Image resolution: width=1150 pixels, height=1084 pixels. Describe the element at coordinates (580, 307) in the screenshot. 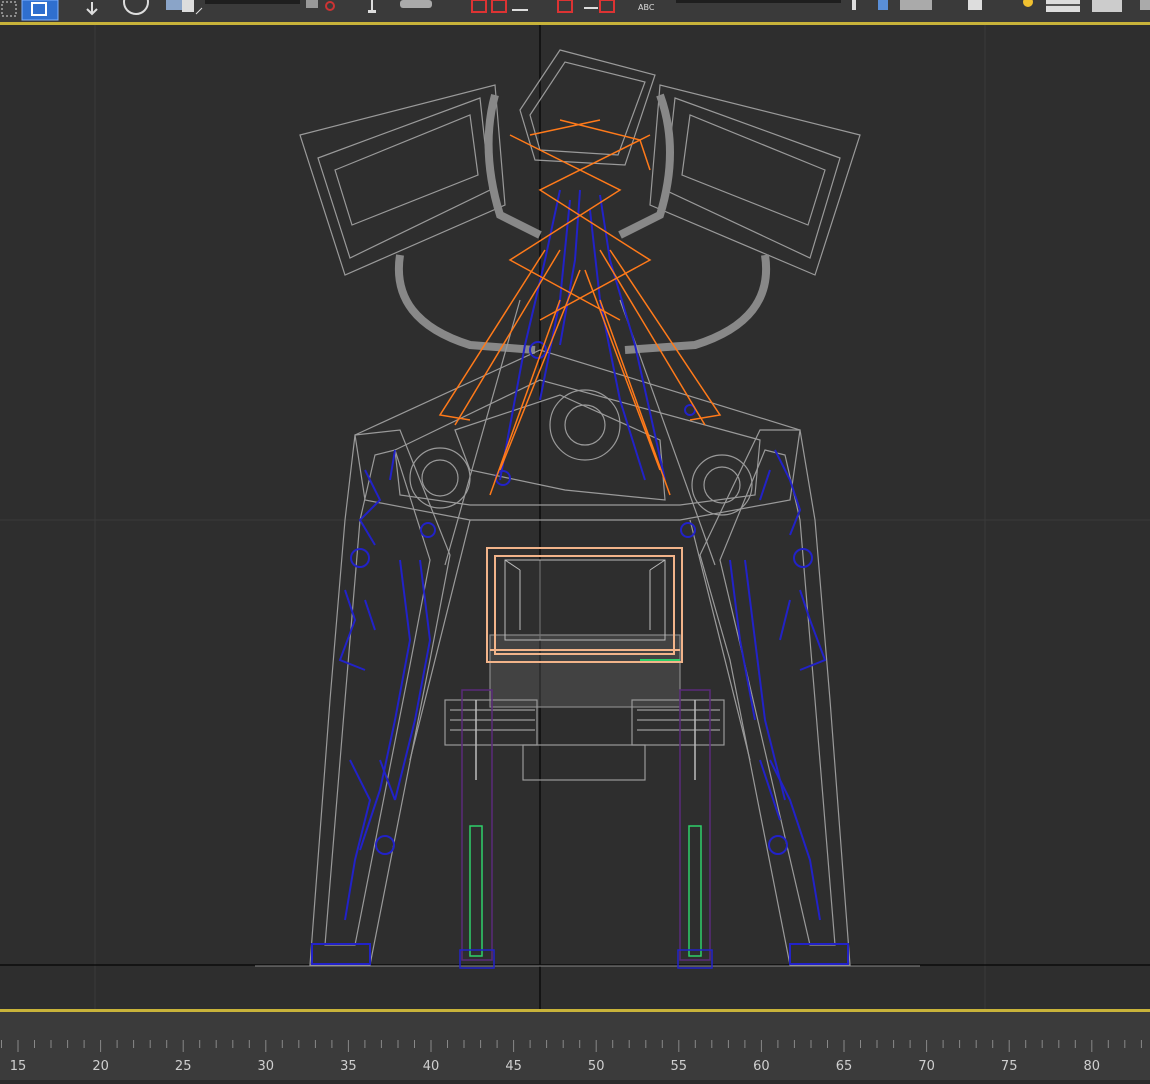

I see `orange-cables` at that location.